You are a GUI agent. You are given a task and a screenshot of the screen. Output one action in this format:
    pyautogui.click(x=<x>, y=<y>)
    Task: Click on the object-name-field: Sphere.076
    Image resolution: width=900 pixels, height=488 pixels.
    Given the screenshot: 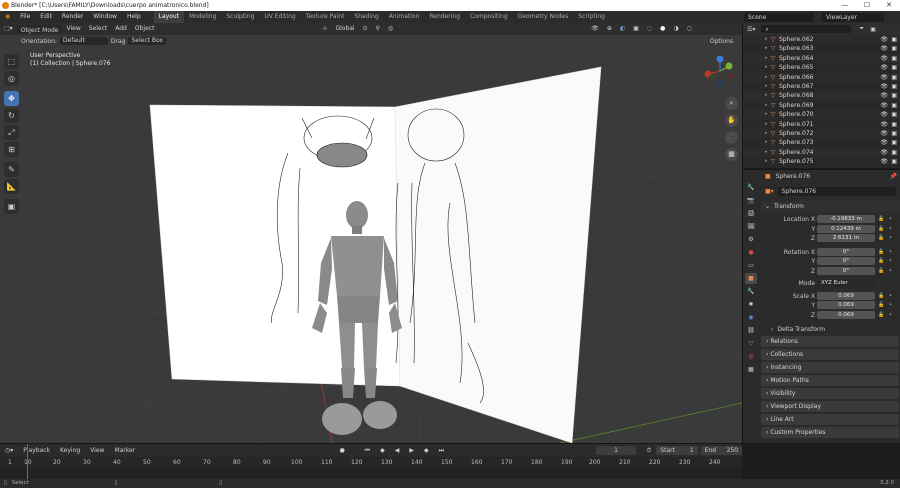 What is the action you would take?
    pyautogui.click(x=836, y=191)
    